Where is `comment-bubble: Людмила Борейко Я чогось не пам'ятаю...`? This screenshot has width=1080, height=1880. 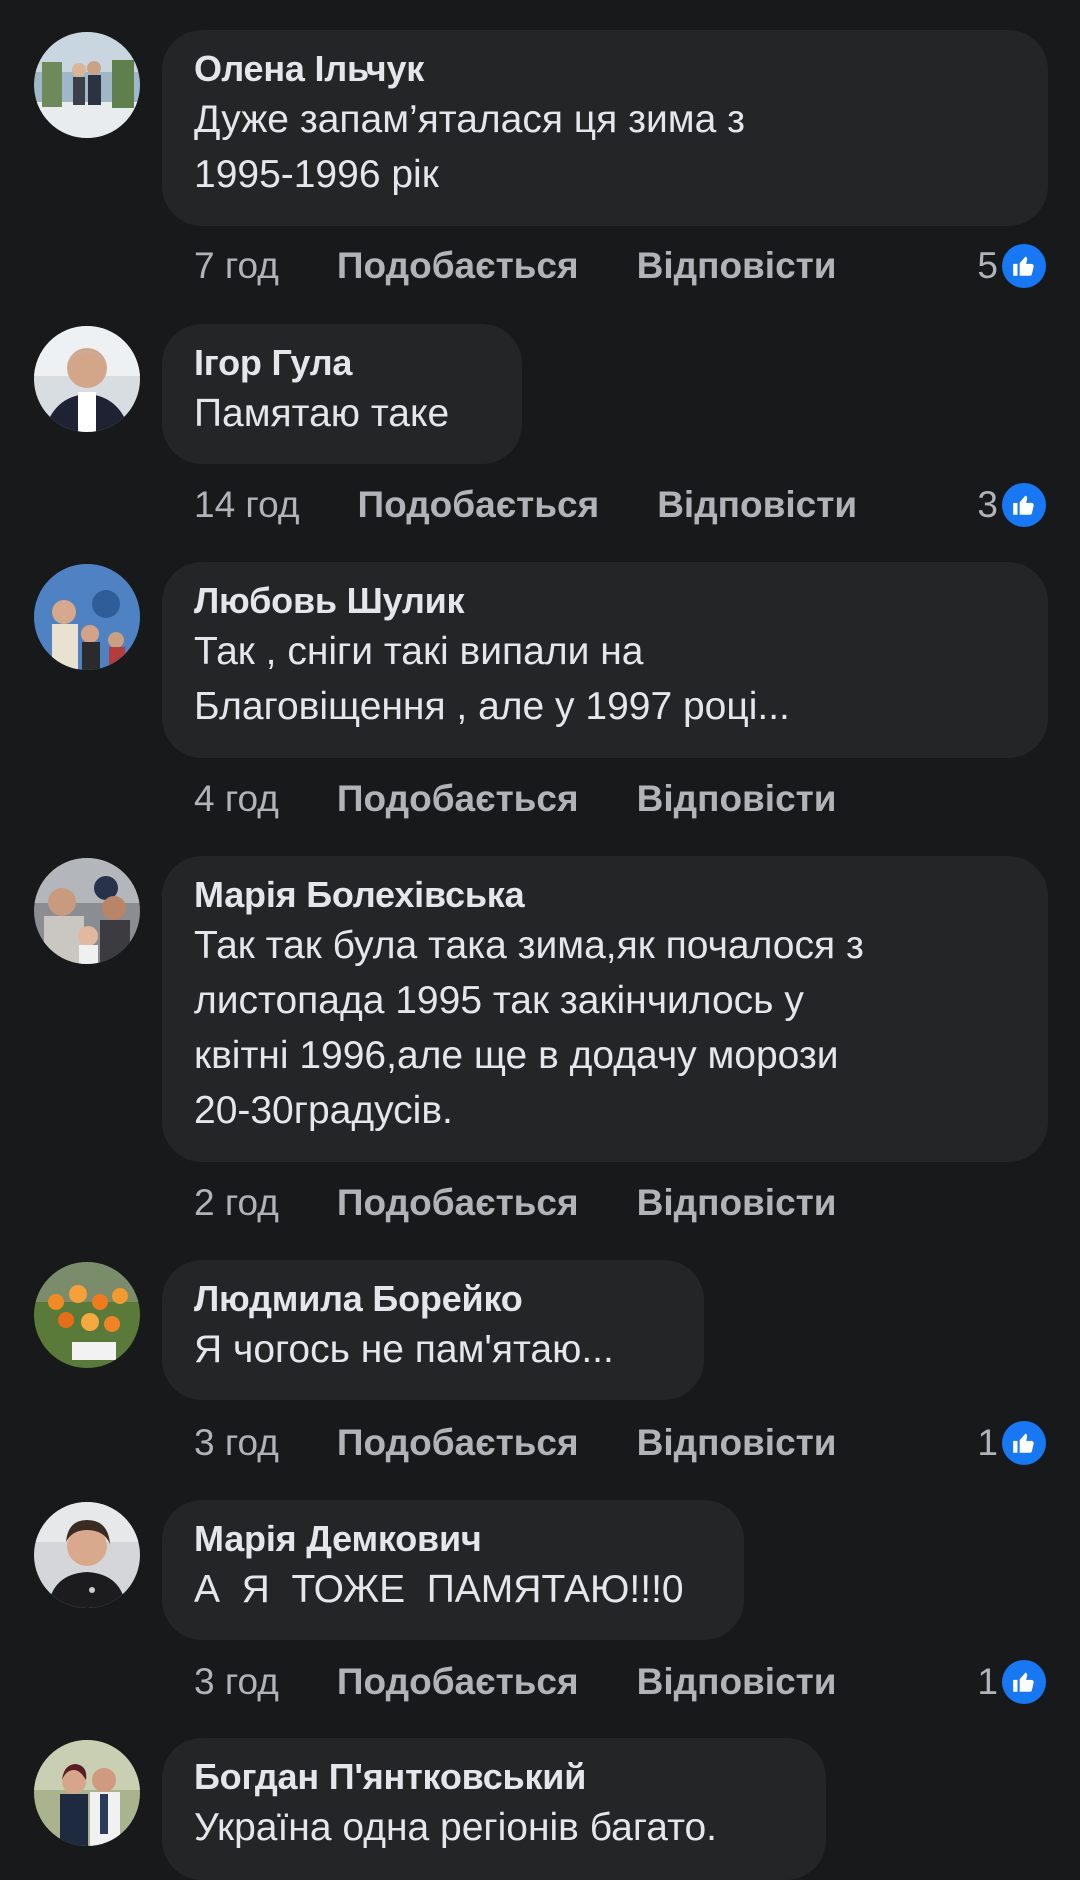
comment-bubble: Людмила Борейко Я чогось не пам'ятаю... is located at coordinates (433, 1330).